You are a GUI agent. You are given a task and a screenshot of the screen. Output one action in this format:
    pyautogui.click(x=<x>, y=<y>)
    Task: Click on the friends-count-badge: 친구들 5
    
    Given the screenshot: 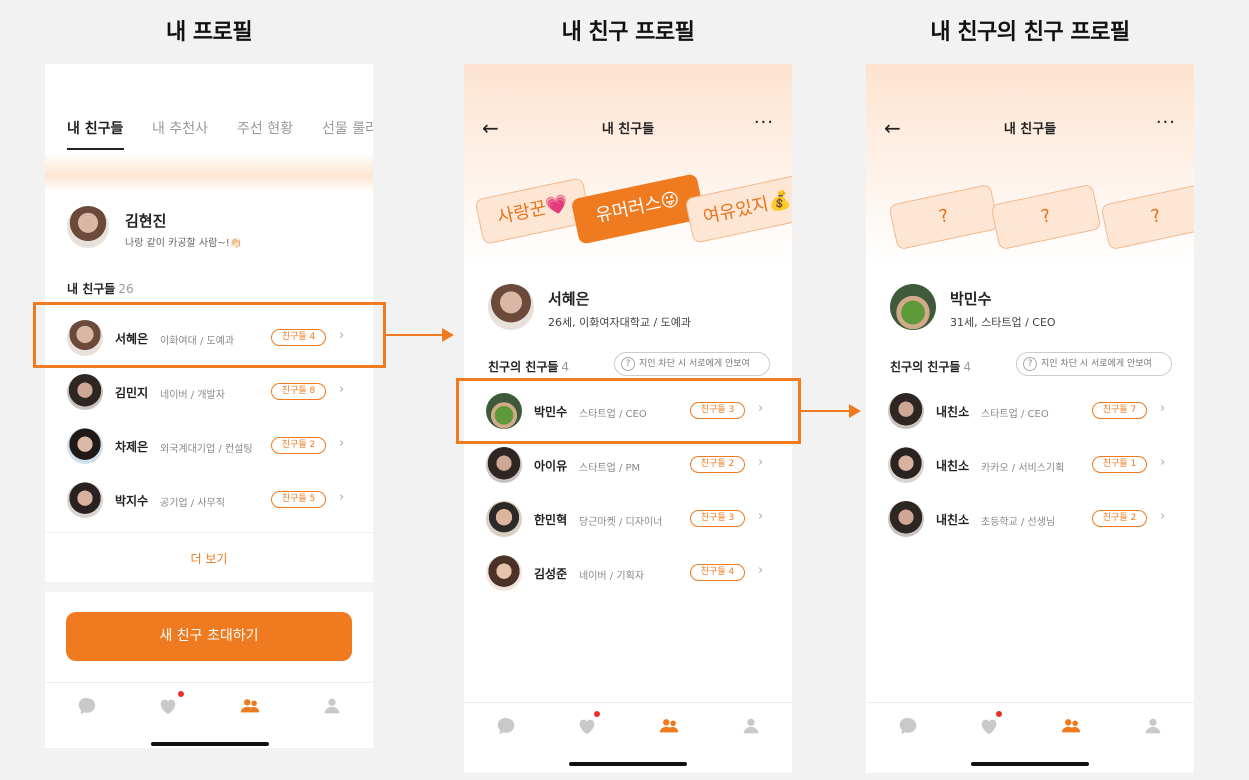 What is the action you would take?
    pyautogui.click(x=298, y=499)
    